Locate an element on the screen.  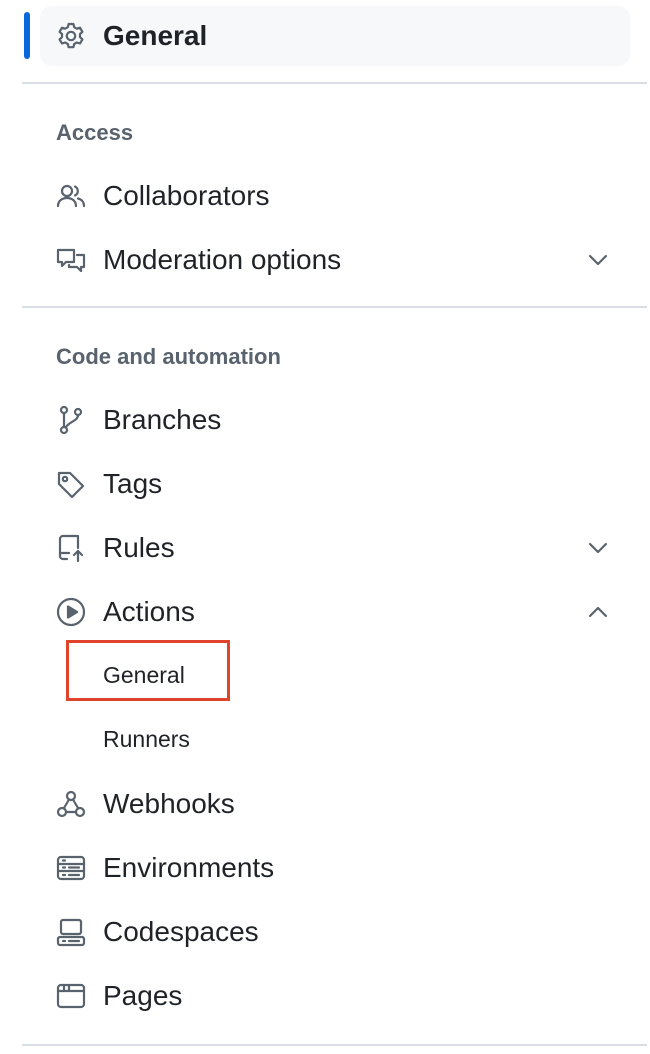
sidebar-item-webhooks: Webhooks is located at coordinates (335, 804).